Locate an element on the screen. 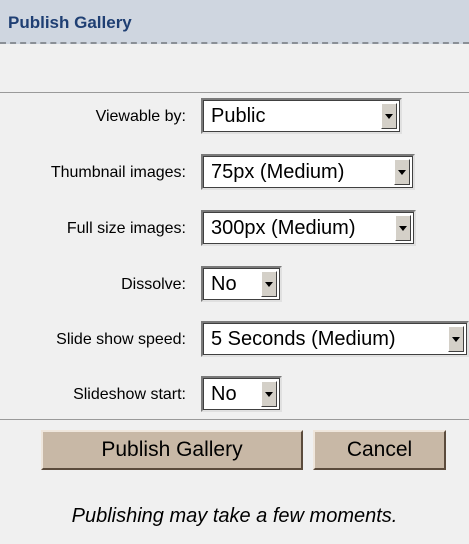 The height and width of the screenshot is (544, 469). full-size-images-select: 300px (Medium) is located at coordinates (308, 228).